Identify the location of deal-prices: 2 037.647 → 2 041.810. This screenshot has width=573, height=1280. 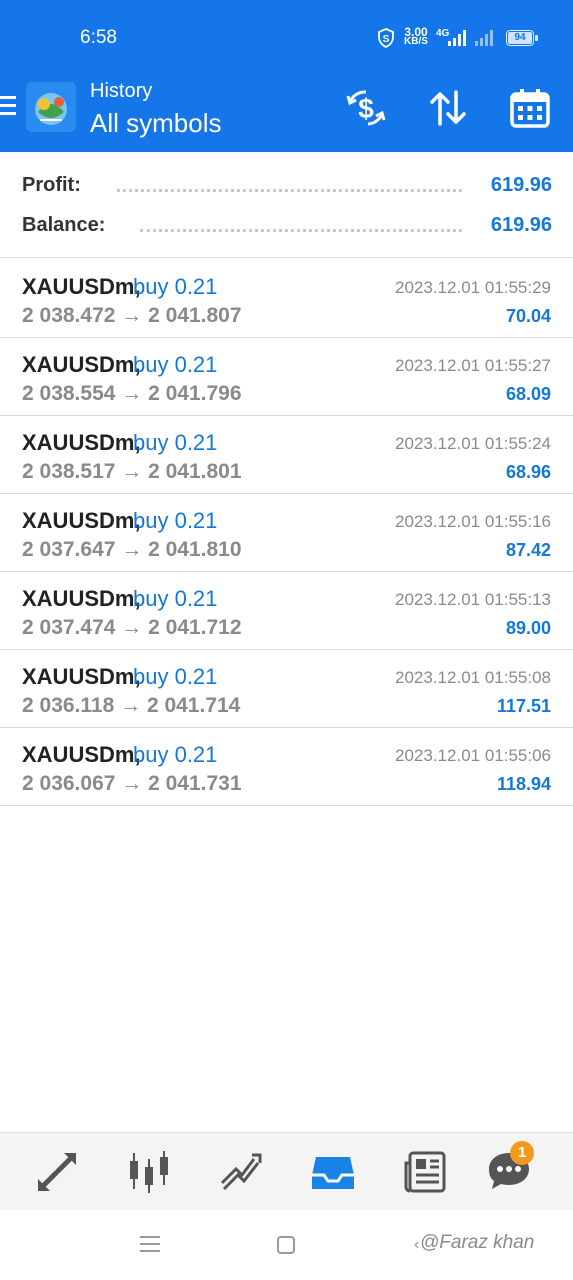
(132, 550).